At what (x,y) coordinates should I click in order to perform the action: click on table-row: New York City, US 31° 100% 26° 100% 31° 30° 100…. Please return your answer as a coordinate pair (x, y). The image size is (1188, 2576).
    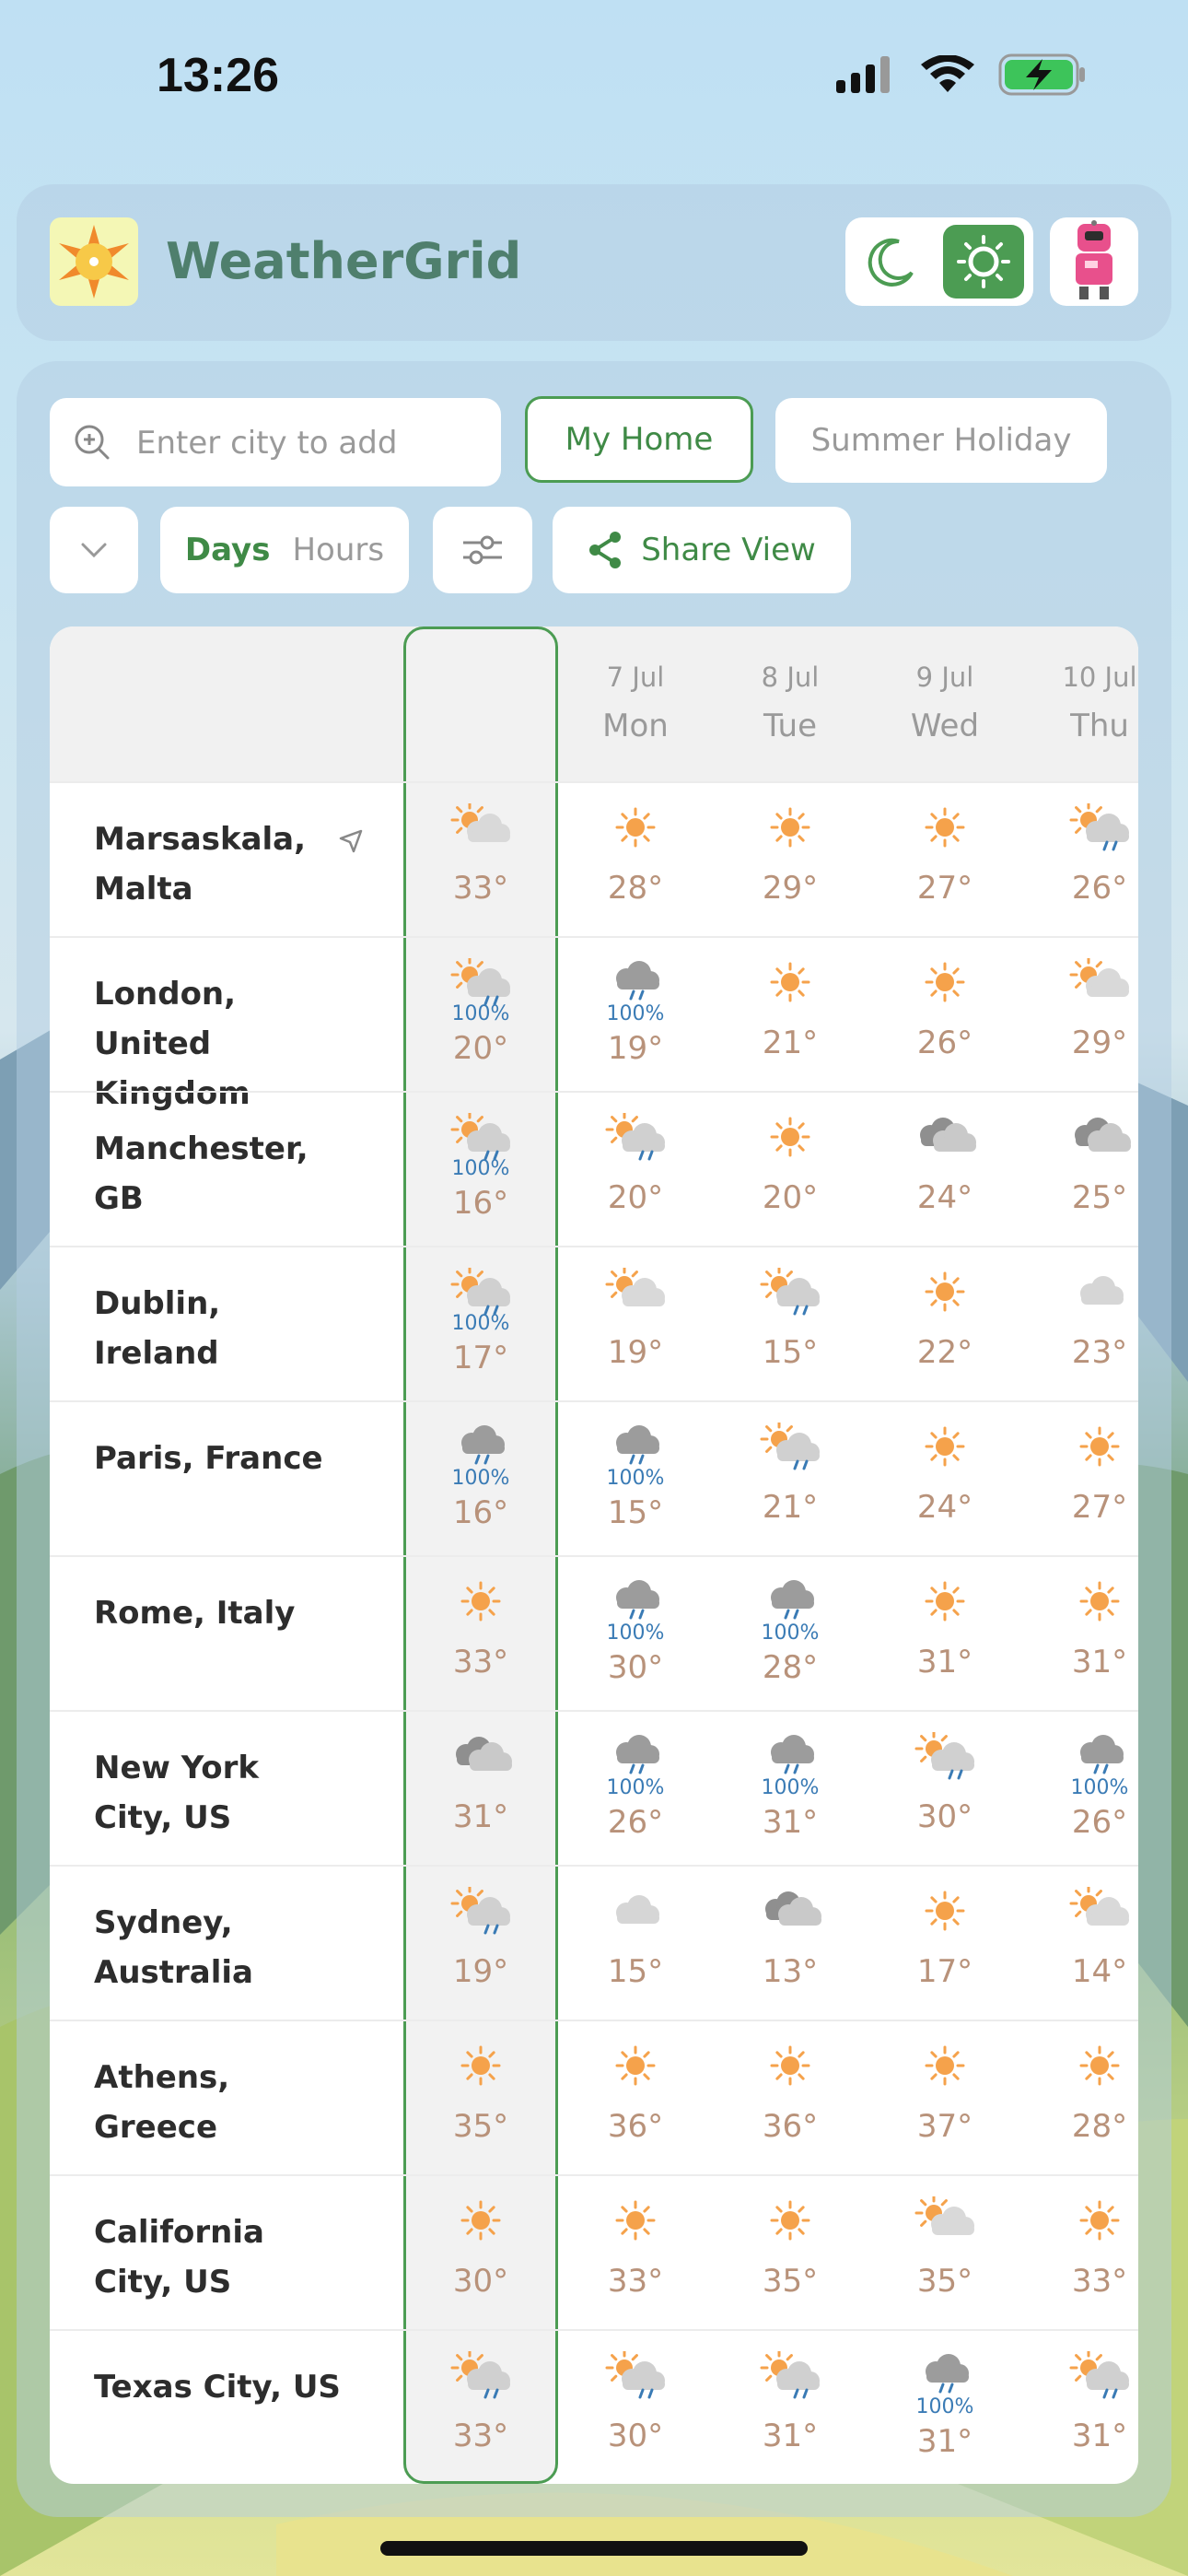
    Looking at the image, I should click on (594, 1787).